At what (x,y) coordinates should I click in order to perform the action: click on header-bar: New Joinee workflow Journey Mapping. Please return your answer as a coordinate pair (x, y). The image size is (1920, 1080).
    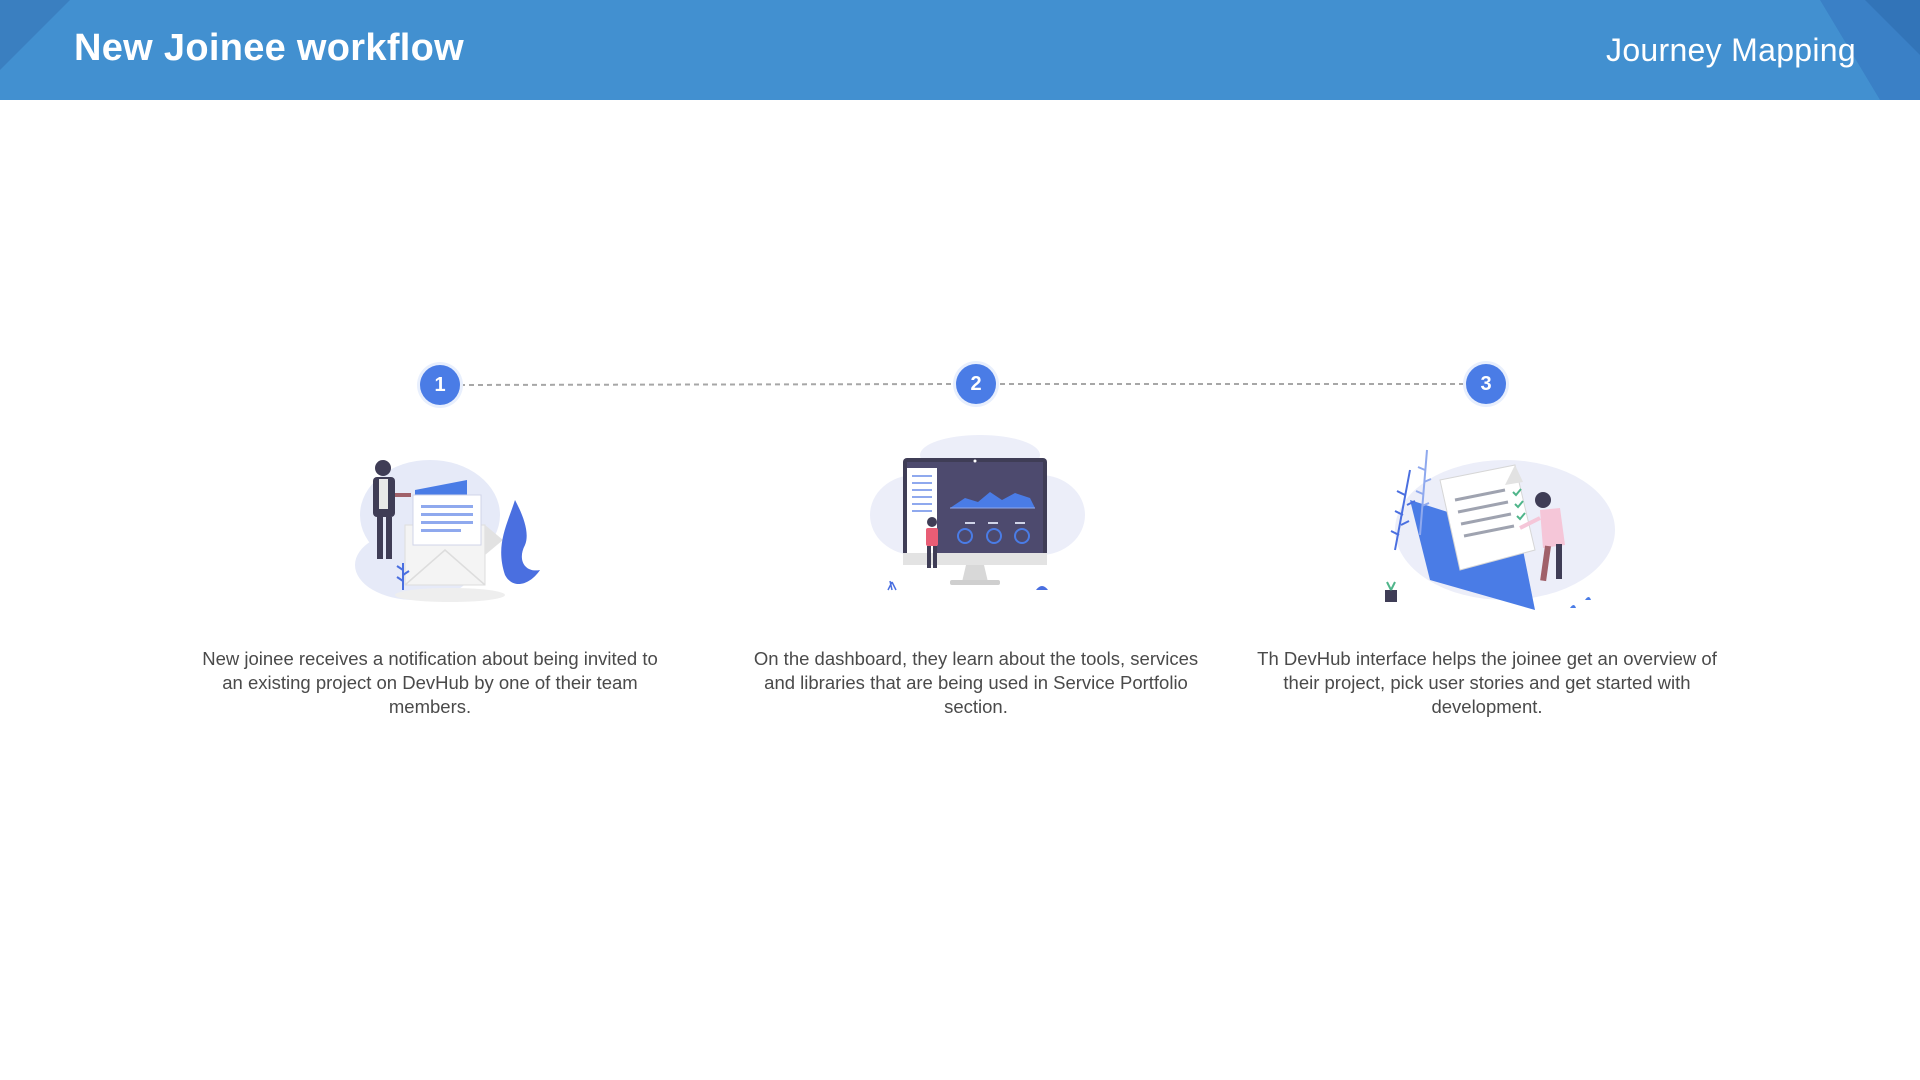
    Looking at the image, I should click on (960, 50).